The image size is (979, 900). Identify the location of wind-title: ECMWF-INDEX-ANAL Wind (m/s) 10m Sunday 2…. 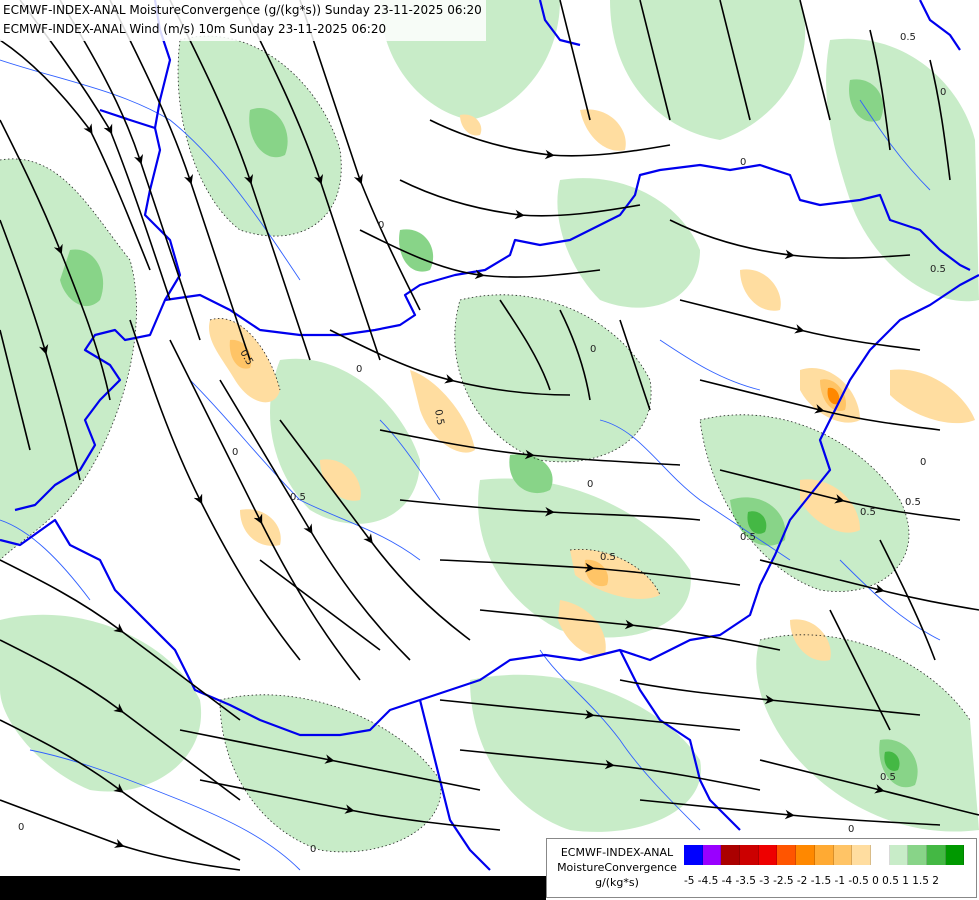
(195, 29).